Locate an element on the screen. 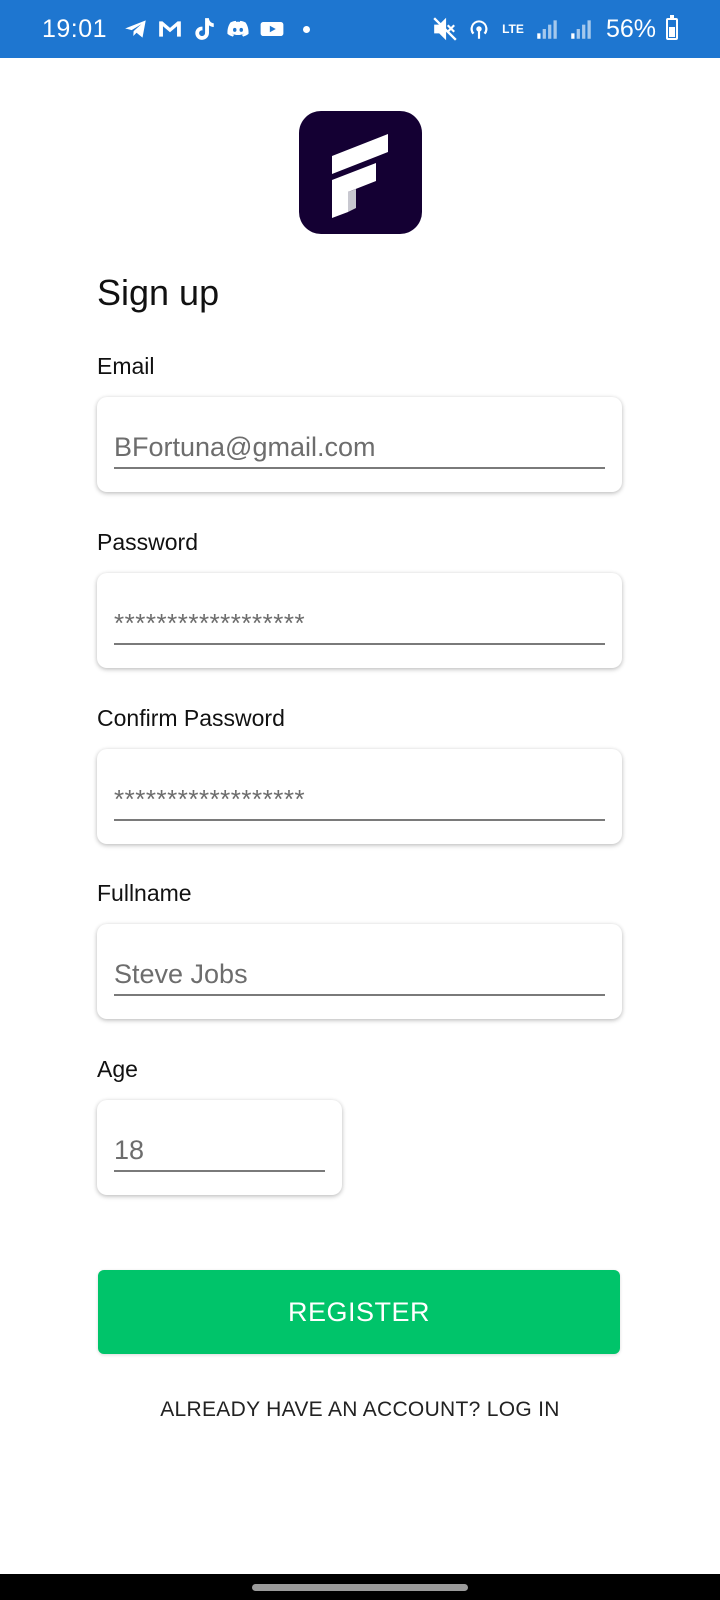 Image resolution: width=720 pixels, height=1600 pixels. login-link: ALREADY HAVE AN ACCOUNT? LOG IN is located at coordinates (360, 1410).